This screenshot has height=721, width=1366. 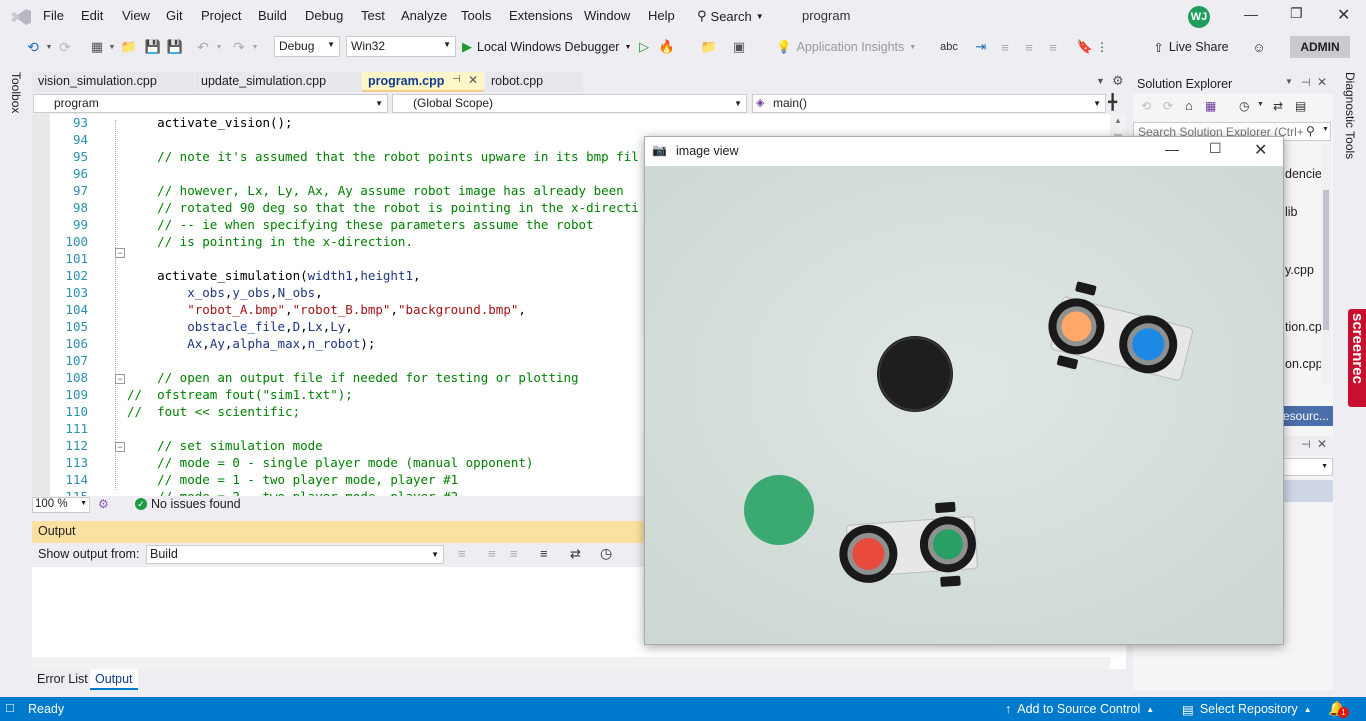 What do you see at coordinates (1191, 47) in the screenshot?
I see `live-share-button: ⇧ Live Share` at bounding box center [1191, 47].